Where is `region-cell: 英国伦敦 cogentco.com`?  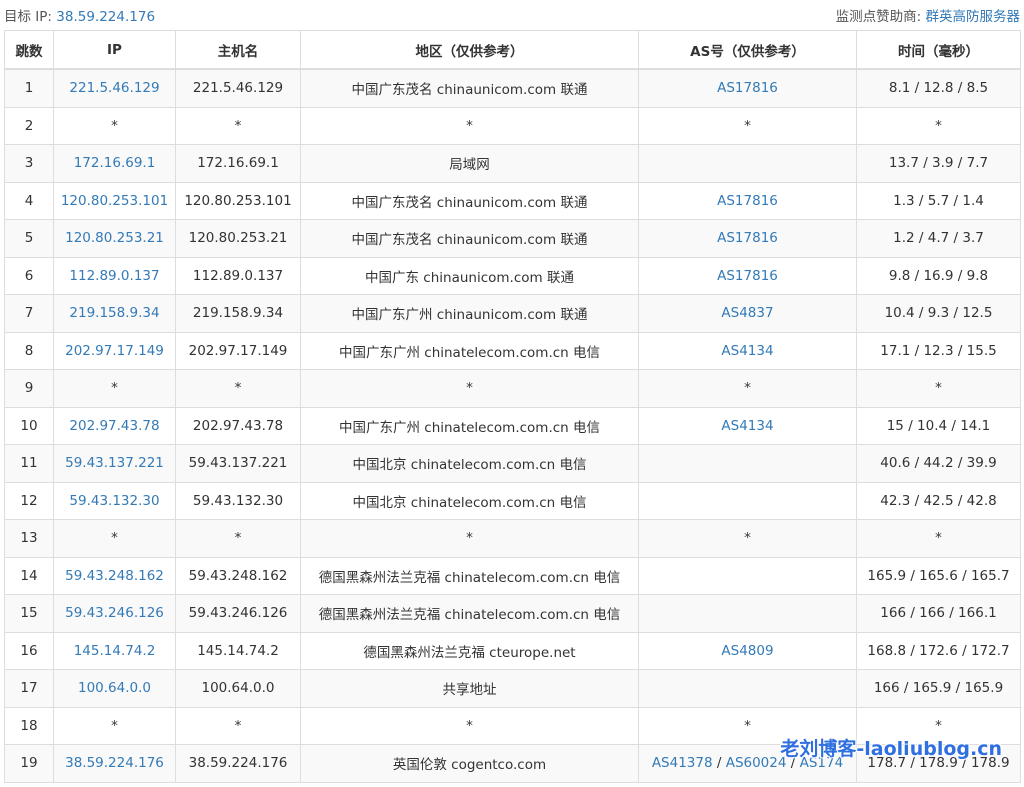 region-cell: 英国伦敦 cogentco.com is located at coordinates (469, 763).